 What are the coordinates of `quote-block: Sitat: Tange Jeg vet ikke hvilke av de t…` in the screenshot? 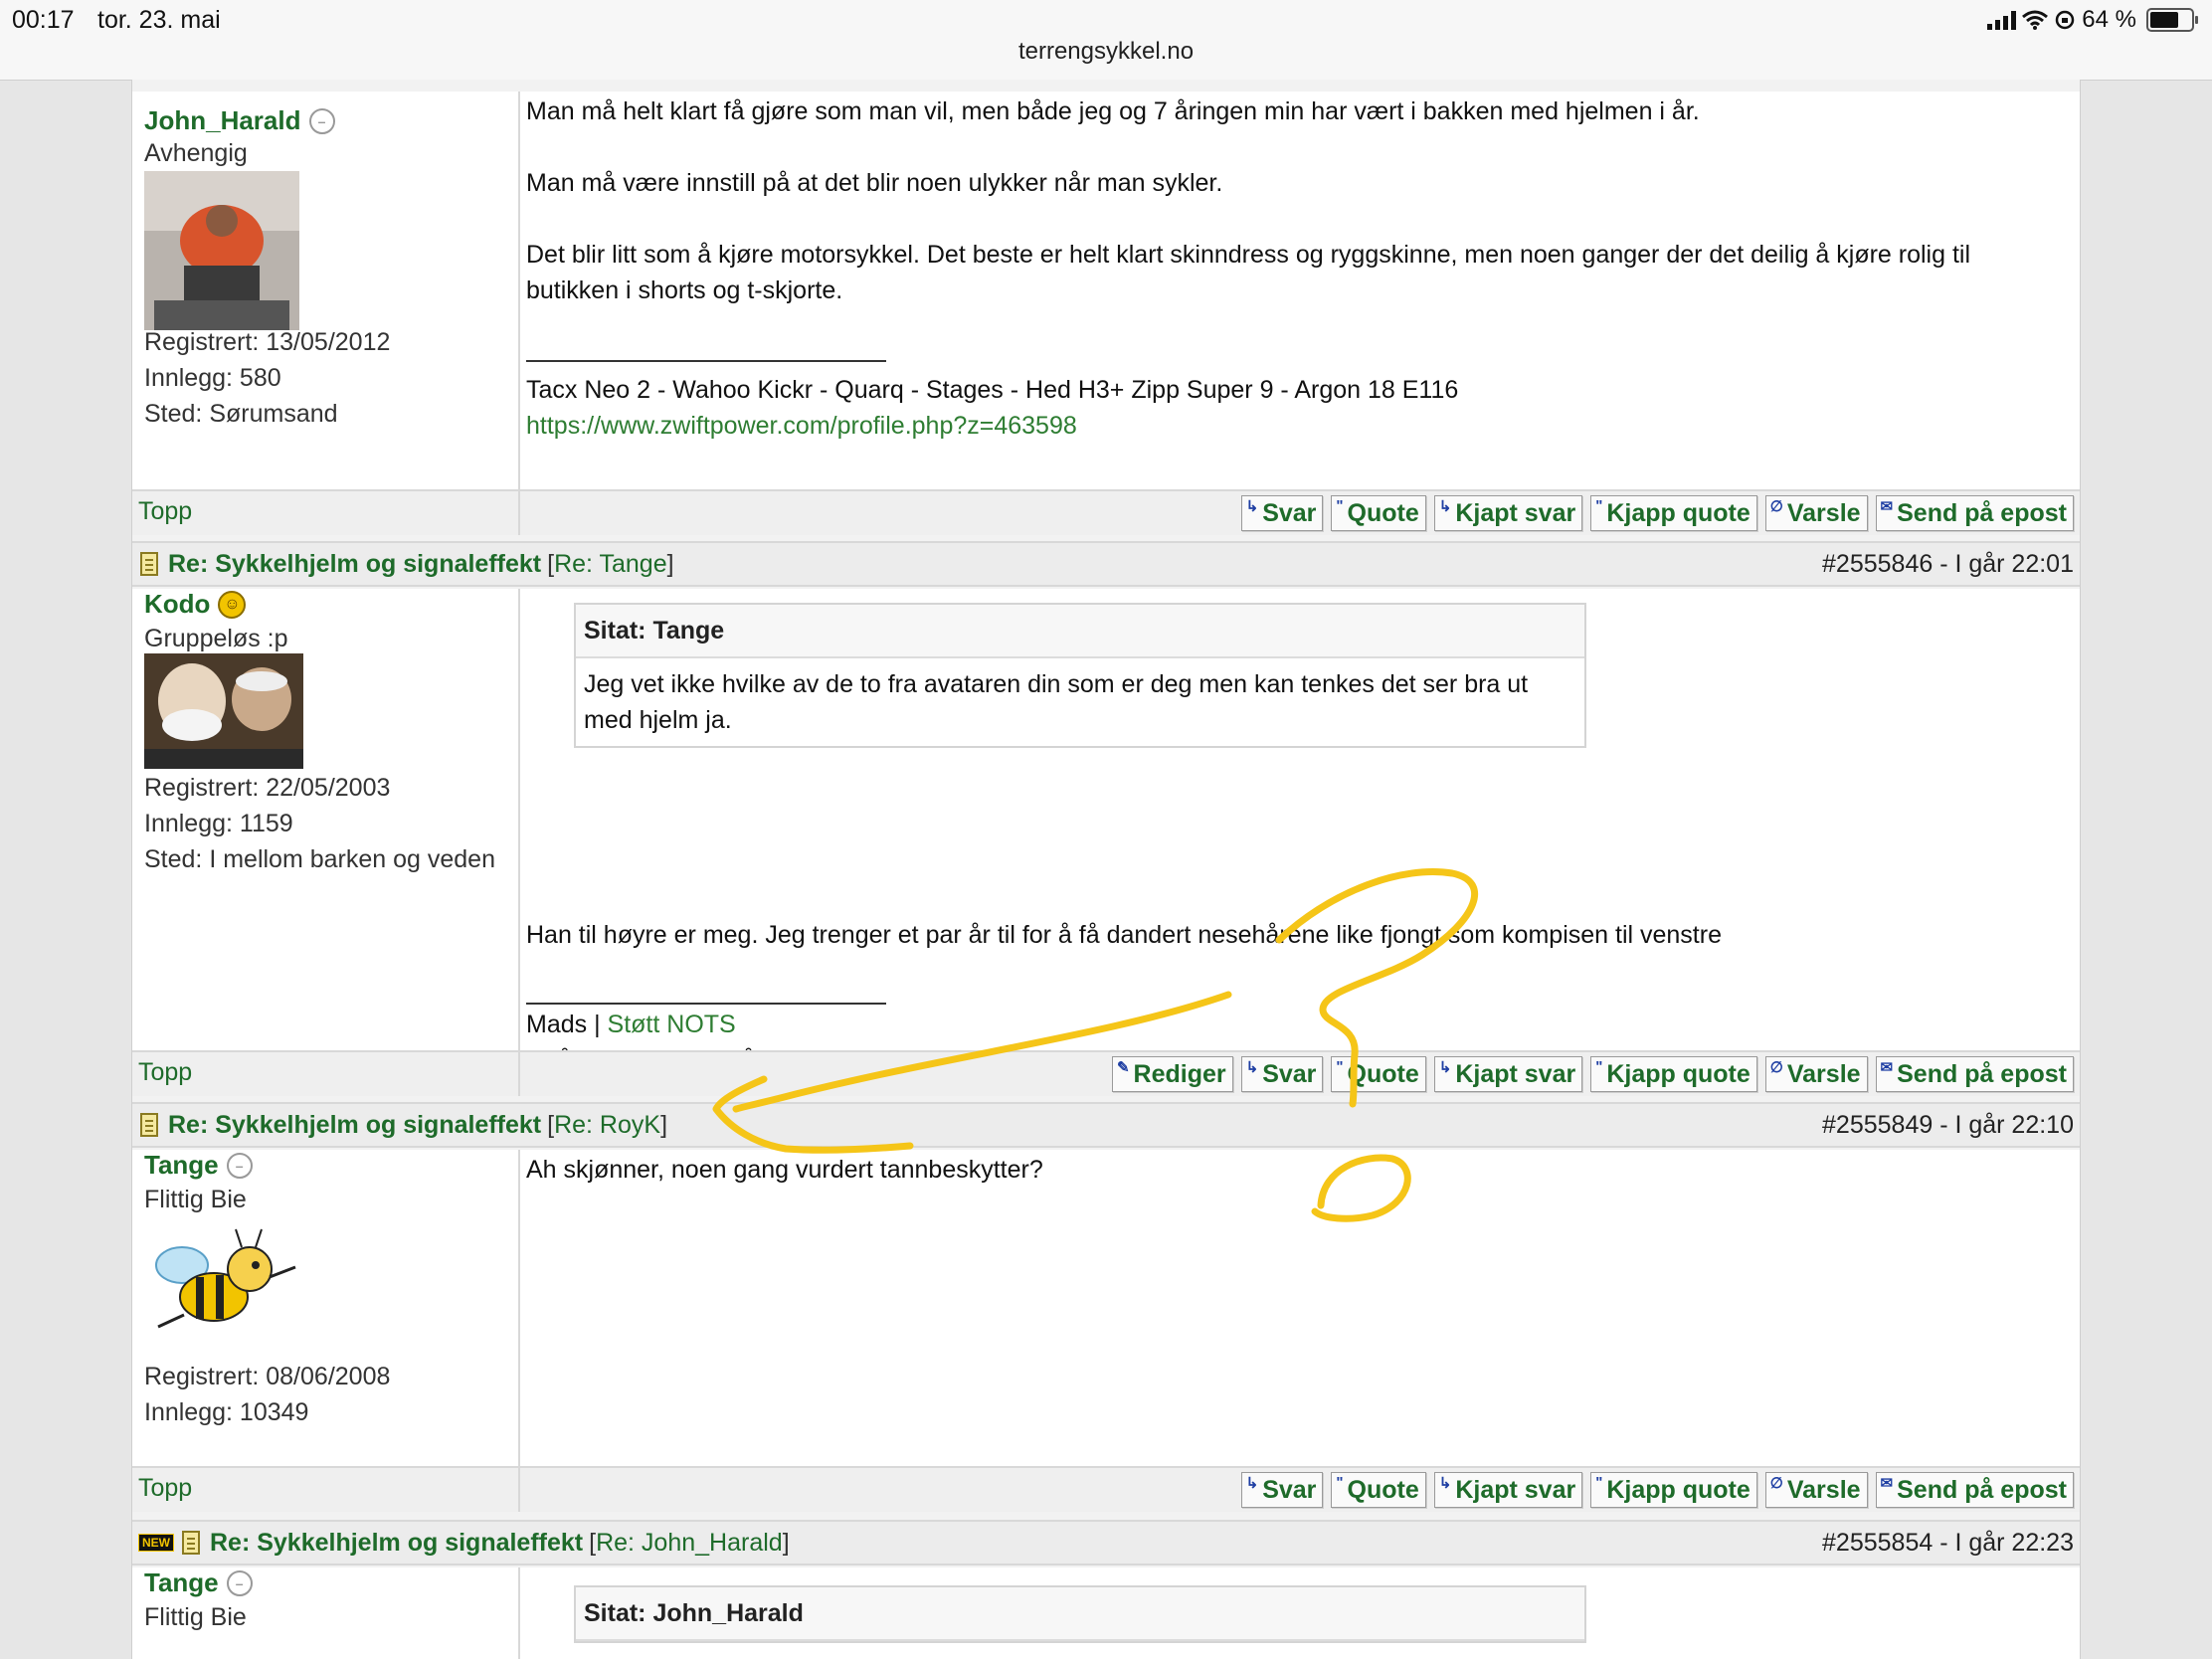 It's located at (1080, 675).